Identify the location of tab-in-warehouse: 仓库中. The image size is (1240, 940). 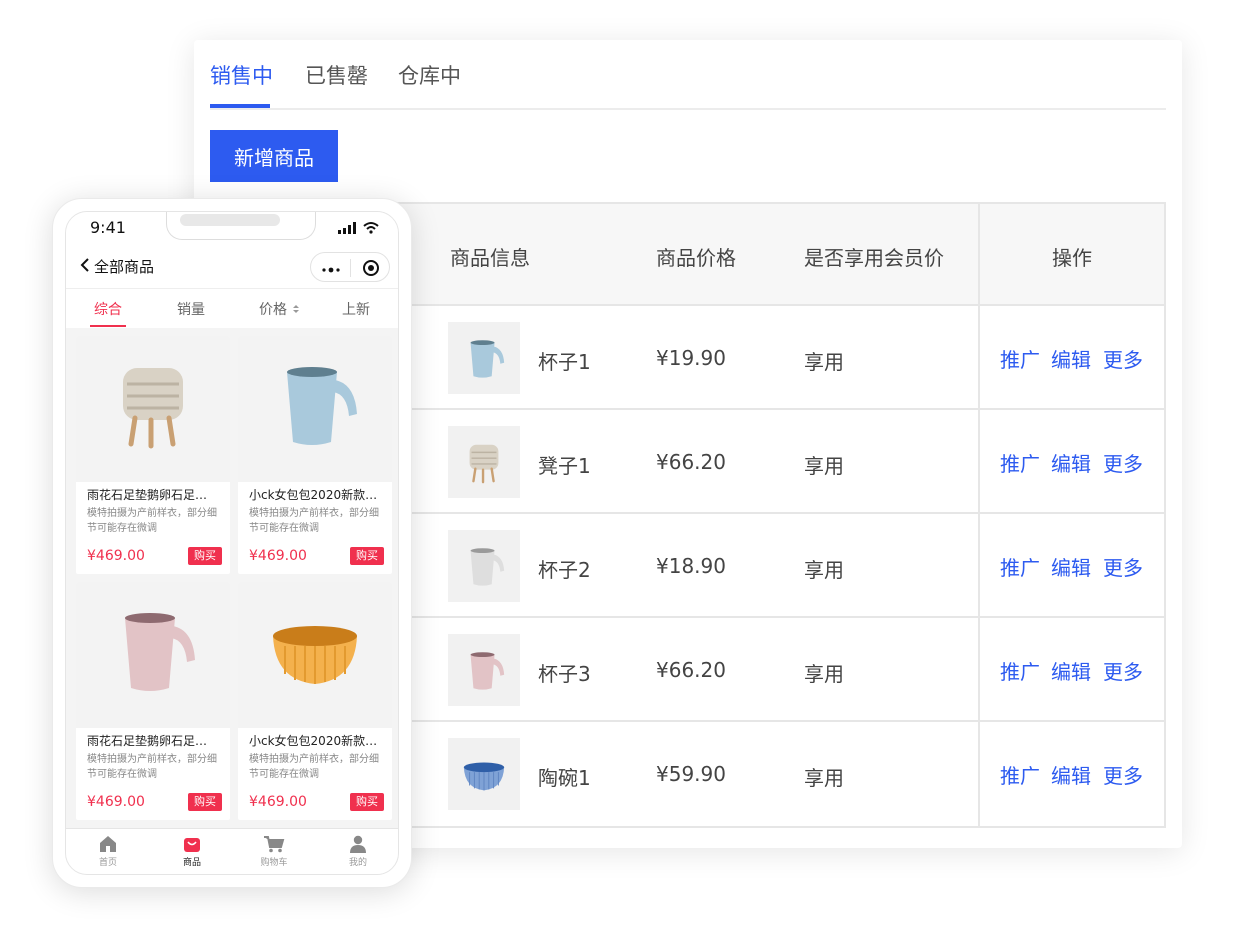
(429, 75).